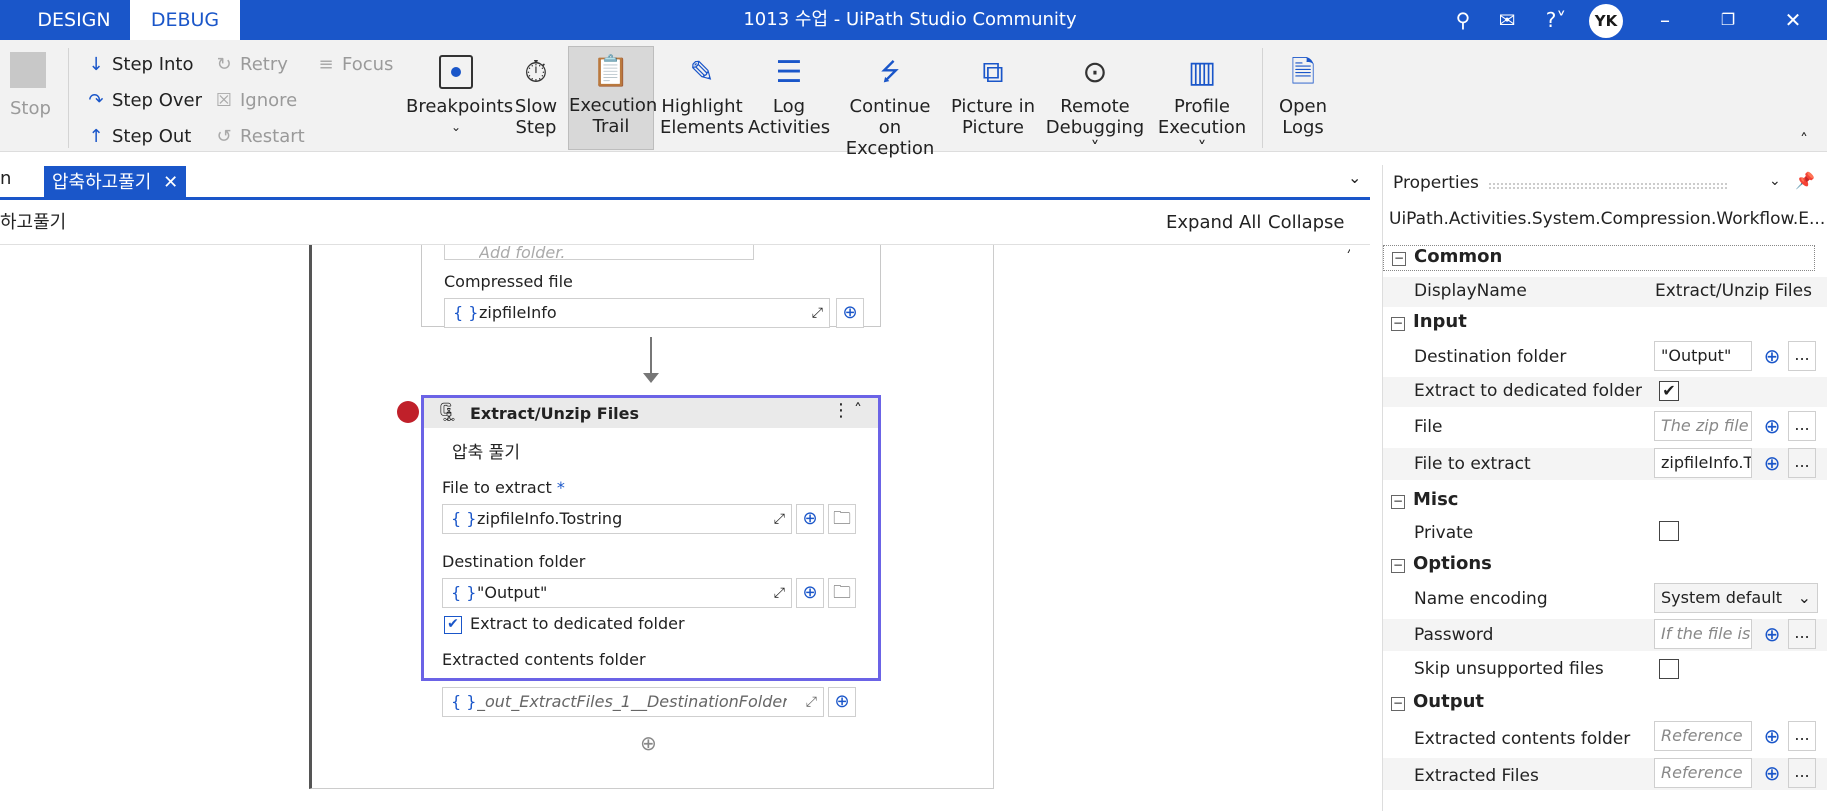  What do you see at coordinates (1605, 701) in the screenshot?
I see `category-output: − Output` at bounding box center [1605, 701].